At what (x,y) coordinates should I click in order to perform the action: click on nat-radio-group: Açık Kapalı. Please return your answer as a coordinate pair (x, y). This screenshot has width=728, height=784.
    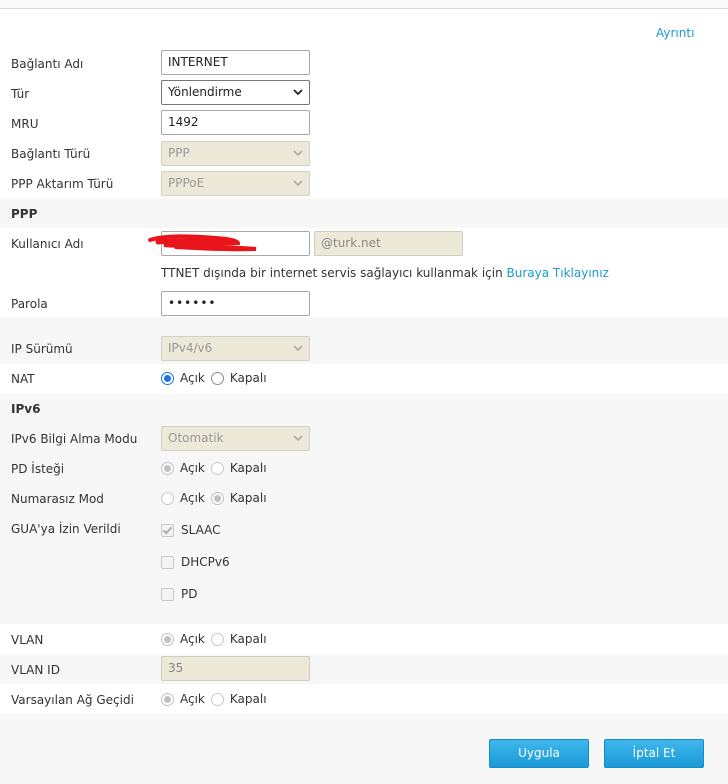
    Looking at the image, I should click on (217, 378).